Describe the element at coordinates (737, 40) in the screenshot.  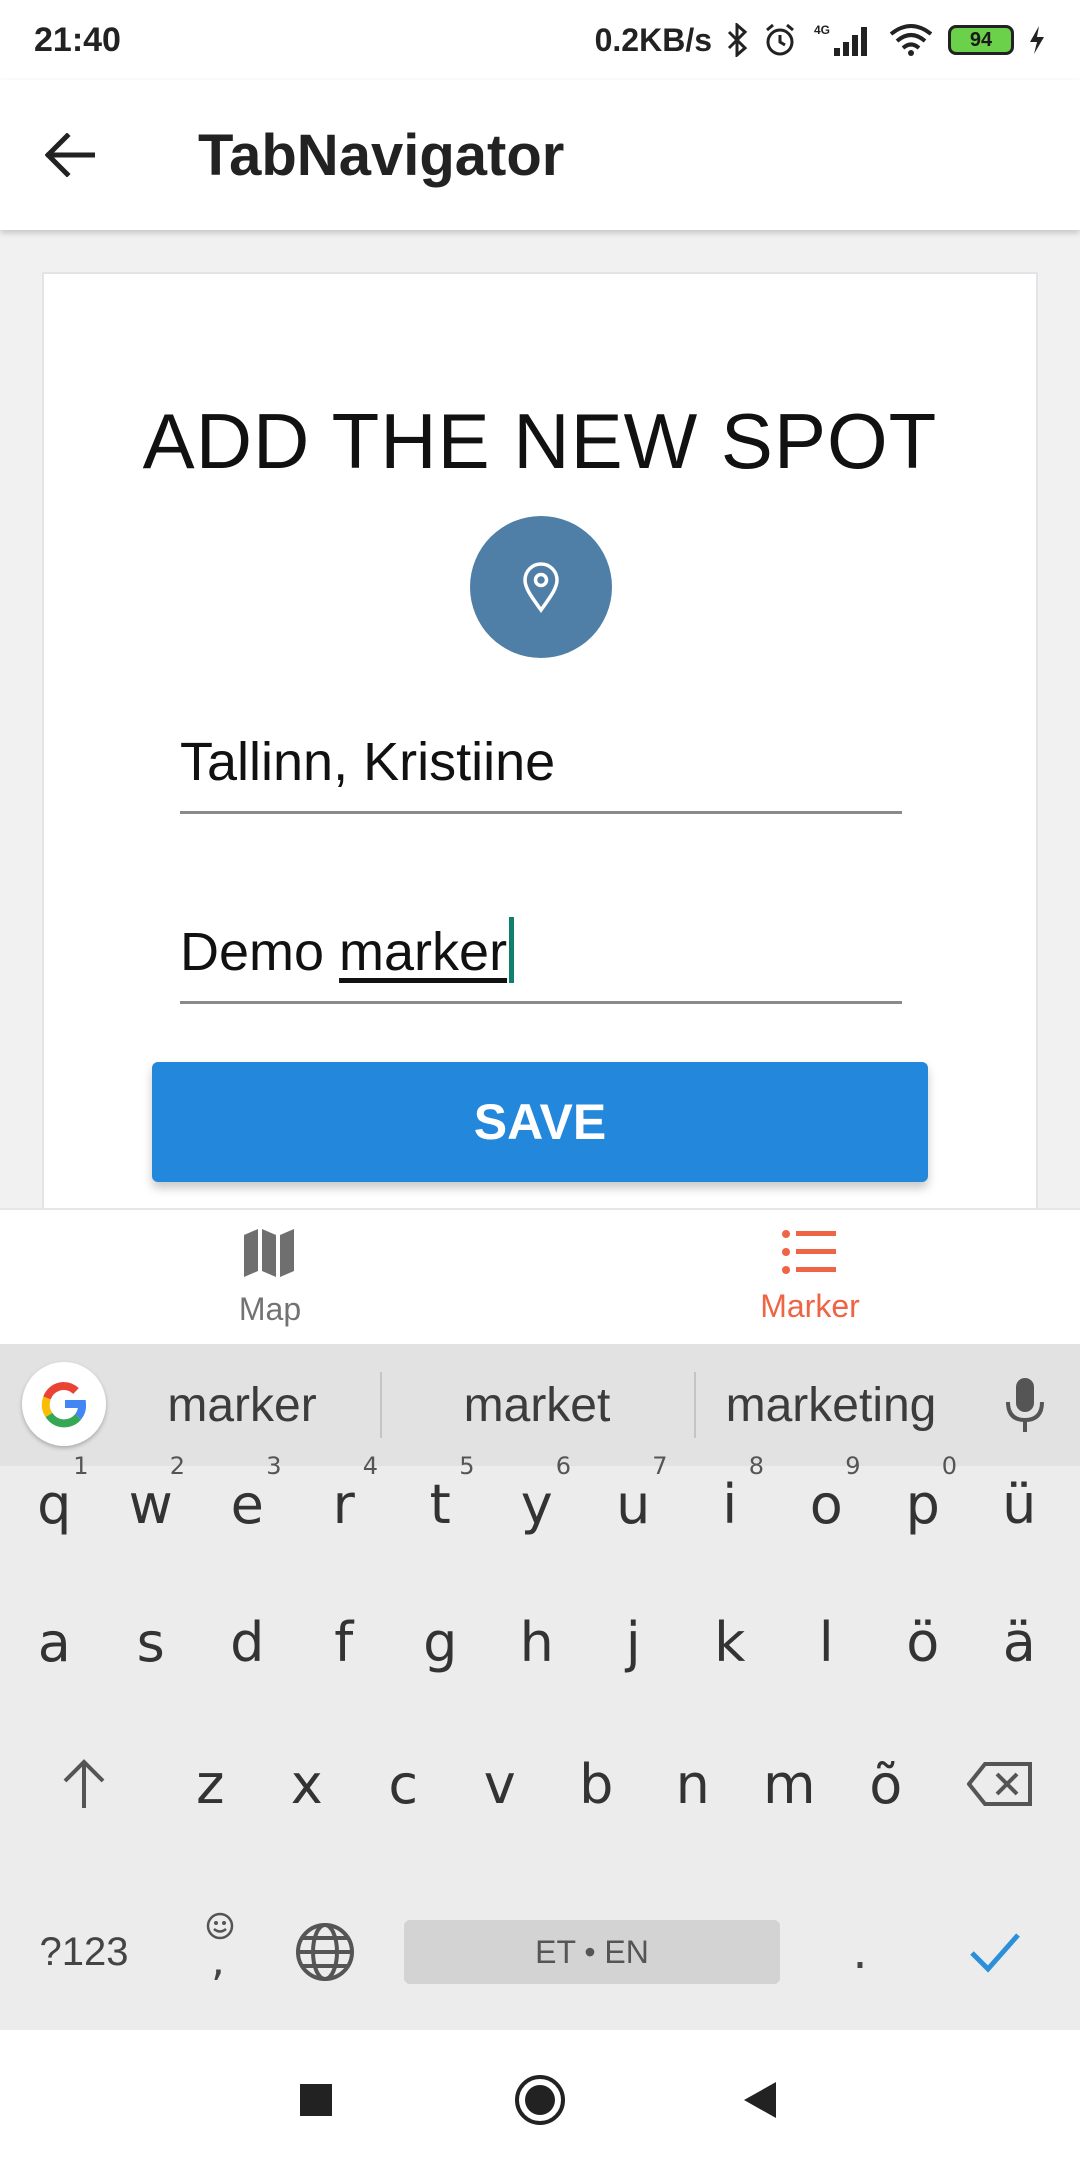
I see `bluetooth-icon` at that location.